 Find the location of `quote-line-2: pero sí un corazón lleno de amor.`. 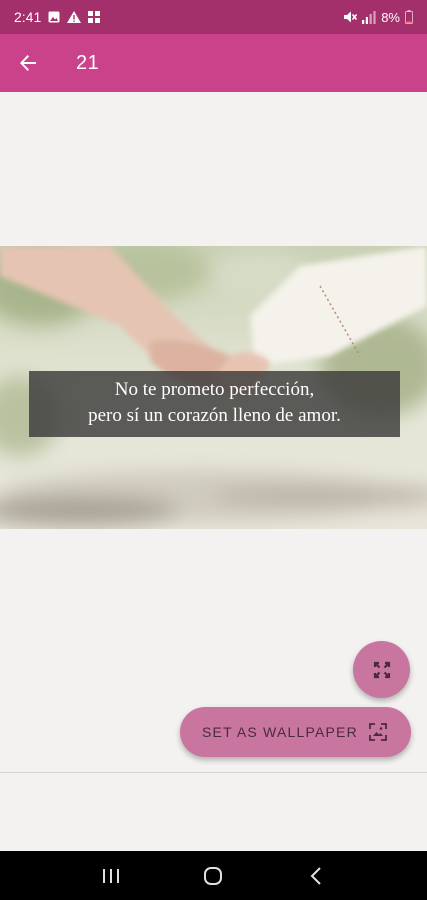

quote-line-2: pero sí un corazón lleno de amor. is located at coordinates (214, 415).